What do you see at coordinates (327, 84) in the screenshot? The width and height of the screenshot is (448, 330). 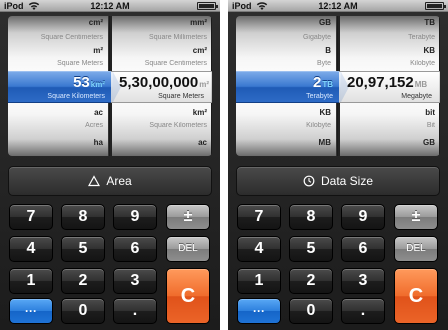 I see `input-unit: TB` at bounding box center [327, 84].